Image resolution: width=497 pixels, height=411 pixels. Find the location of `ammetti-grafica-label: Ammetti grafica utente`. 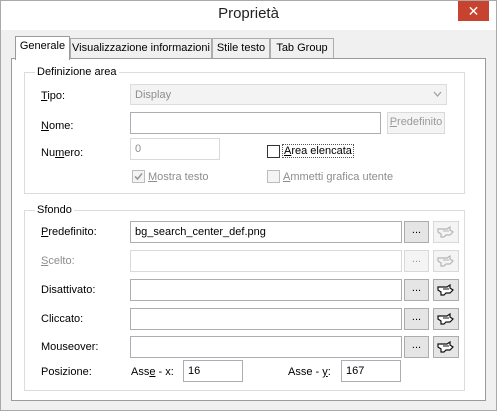

ammetti-grafica-label: Ammetti grafica utente is located at coordinates (338, 177).